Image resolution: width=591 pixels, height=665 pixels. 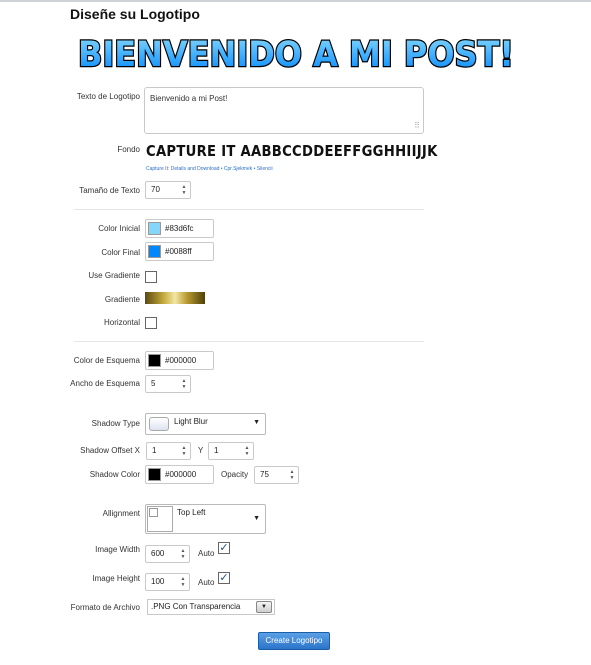 I want to click on image-width-label: Image Width, so click(x=117, y=549).